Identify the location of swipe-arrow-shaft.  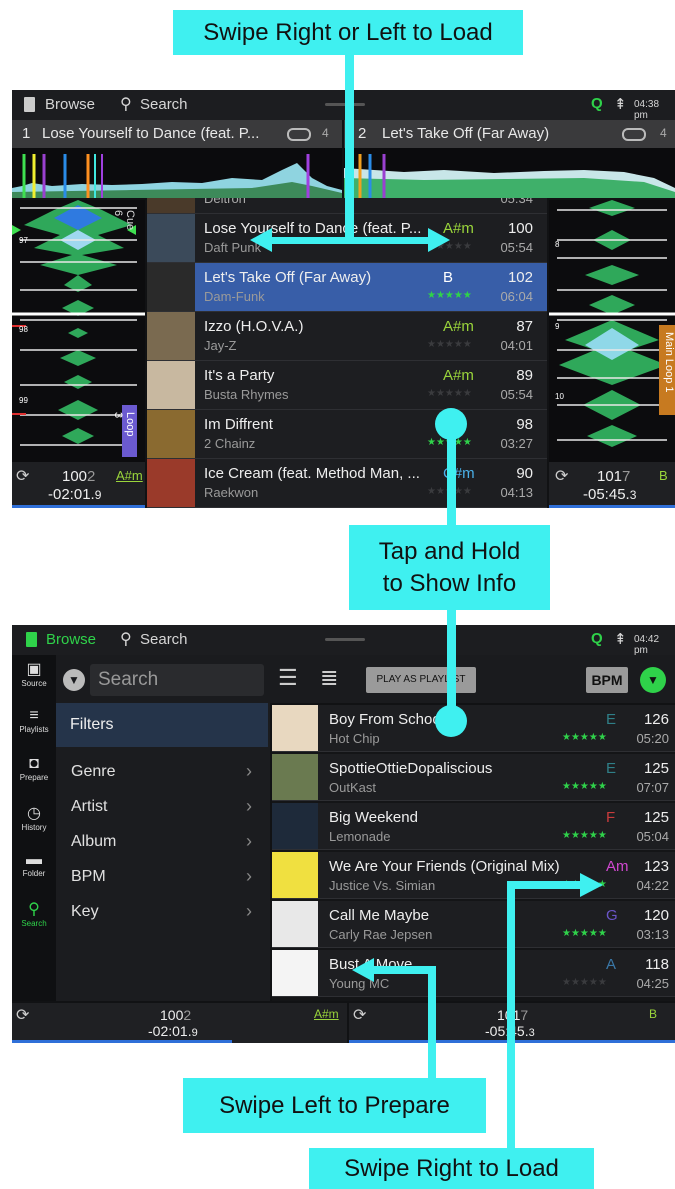
(350, 240).